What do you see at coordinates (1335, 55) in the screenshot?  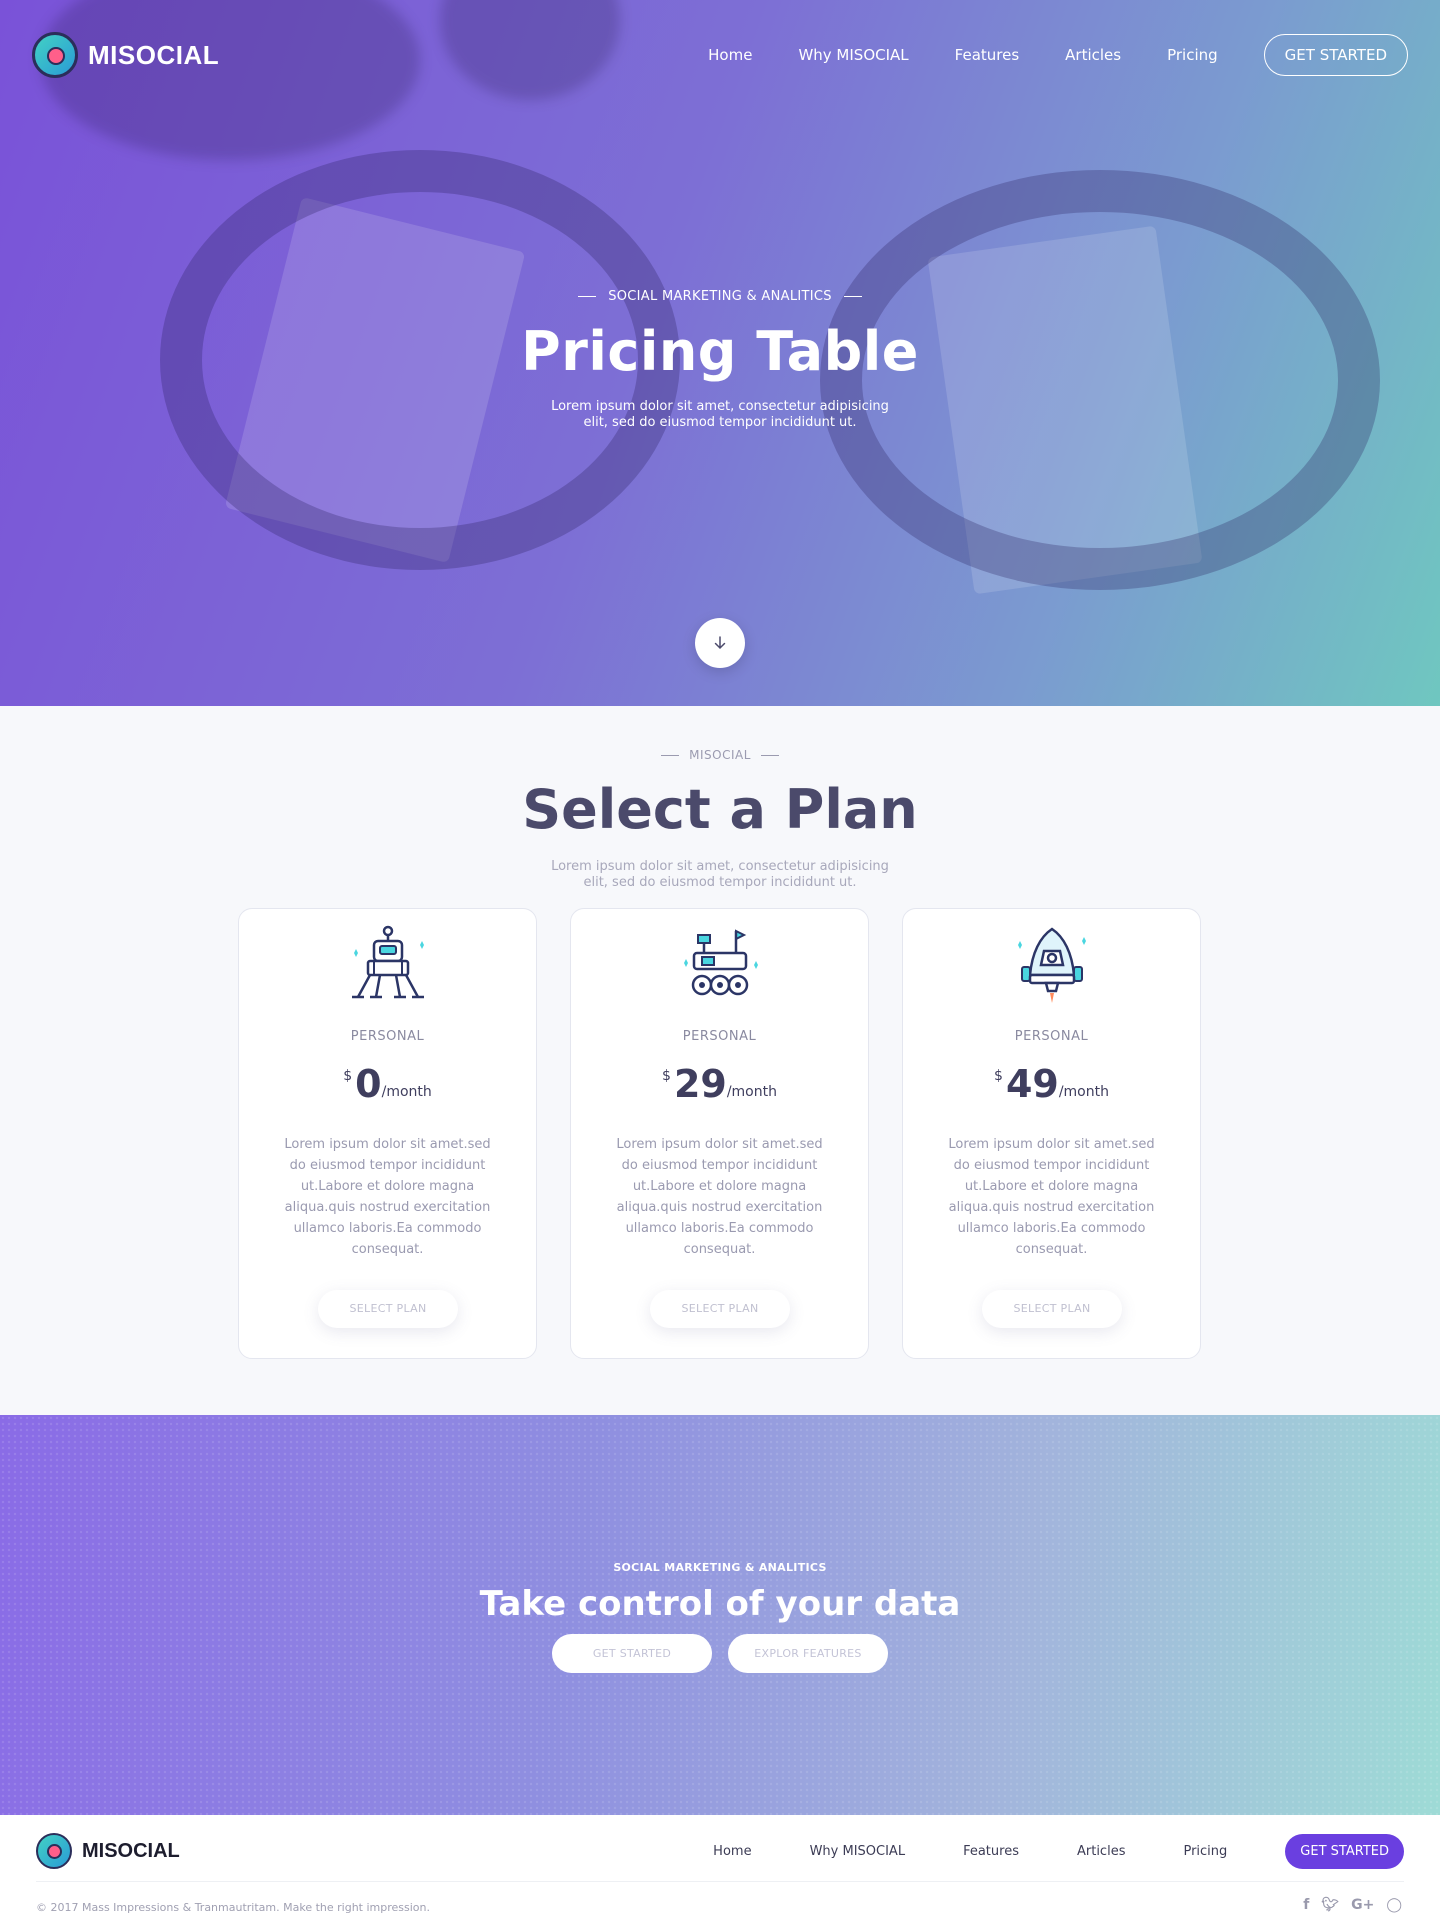 I see `get-started-button: GET STARTED` at bounding box center [1335, 55].